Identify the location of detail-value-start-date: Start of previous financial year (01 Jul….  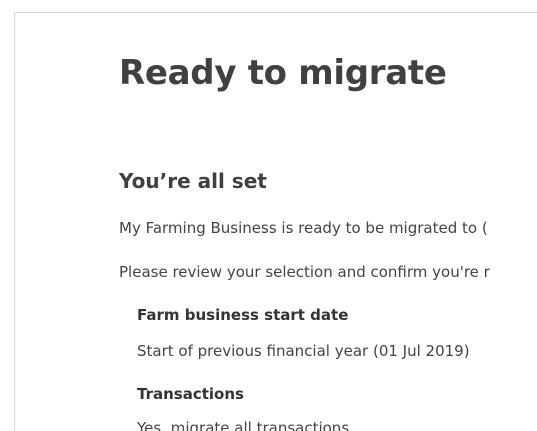
(303, 351).